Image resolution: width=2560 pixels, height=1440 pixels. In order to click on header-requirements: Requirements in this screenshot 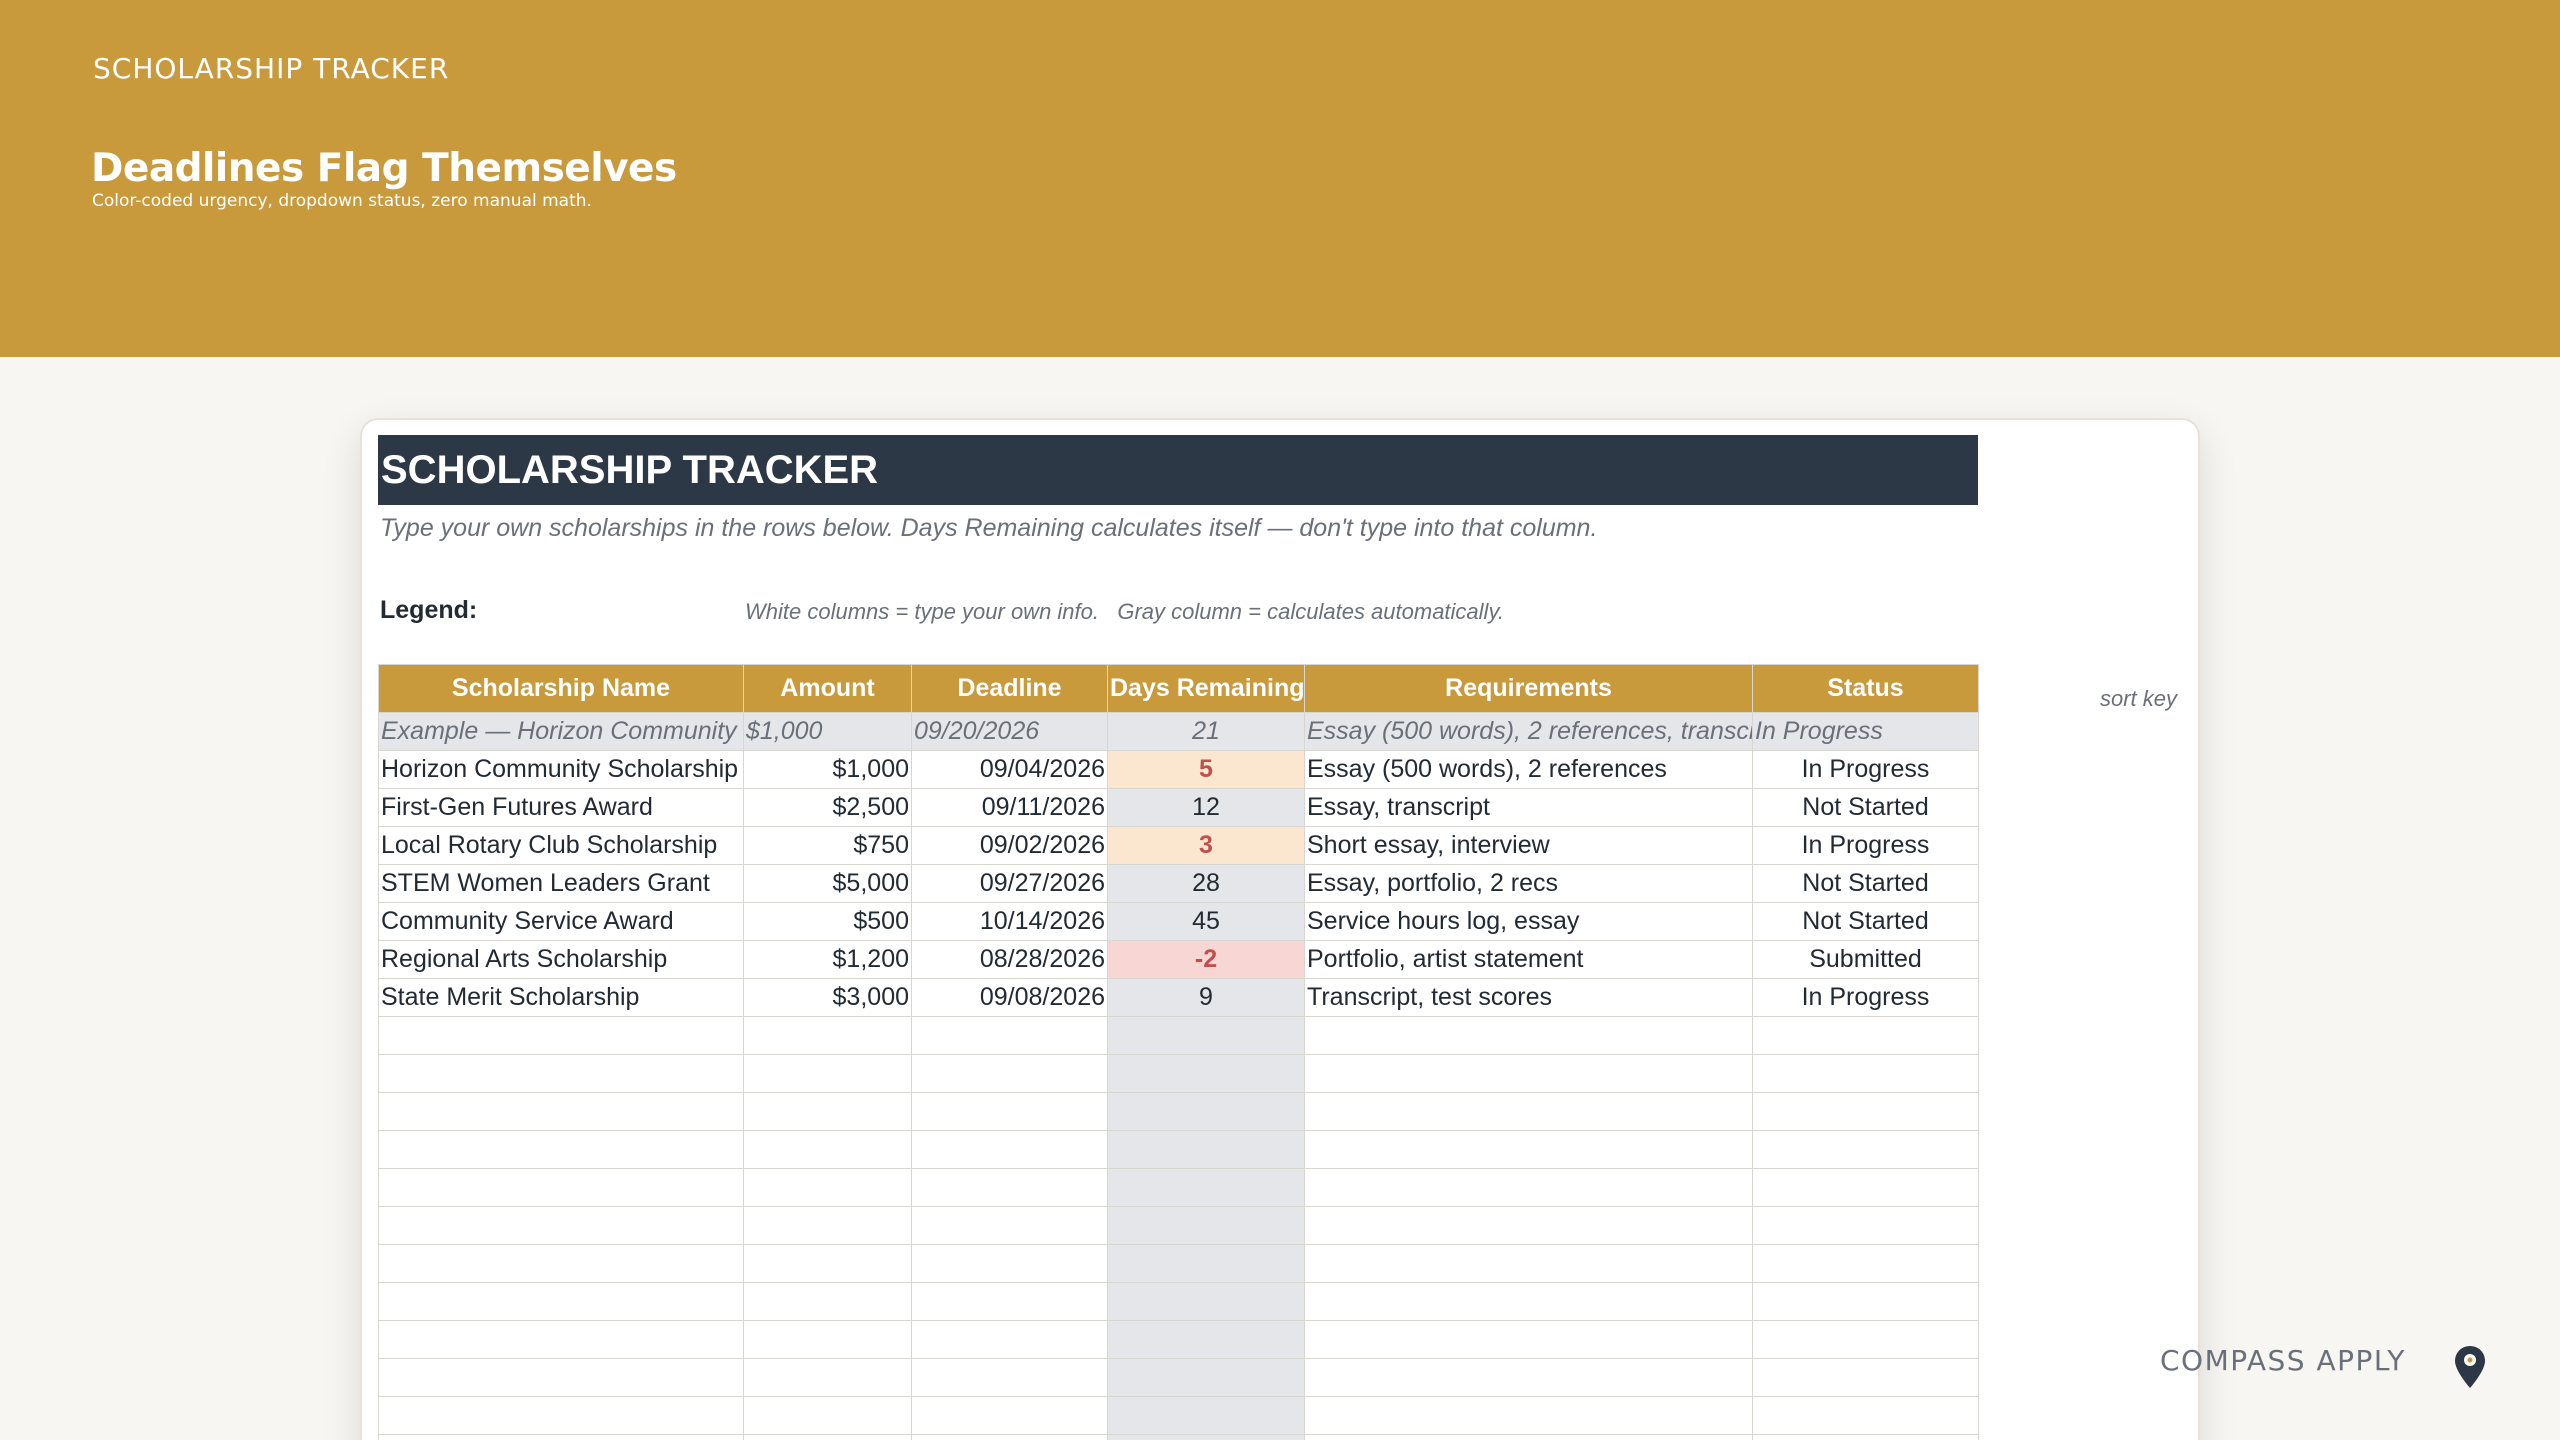, I will do `click(1528, 688)`.